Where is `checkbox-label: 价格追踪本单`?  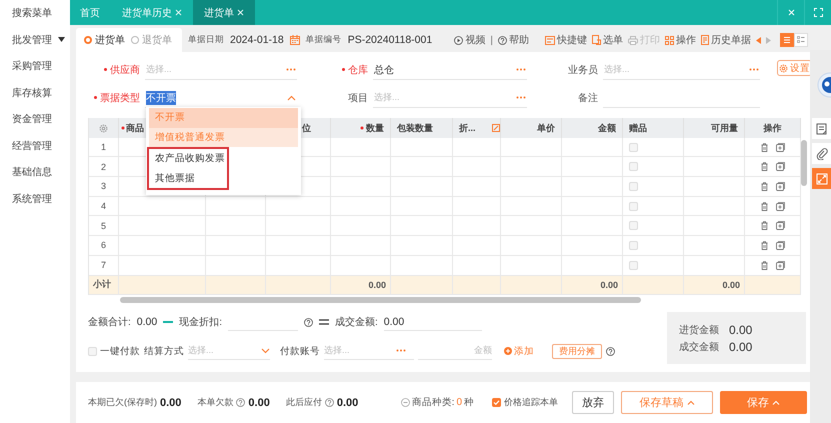 checkbox-label: 价格追踪本单 is located at coordinates (531, 402).